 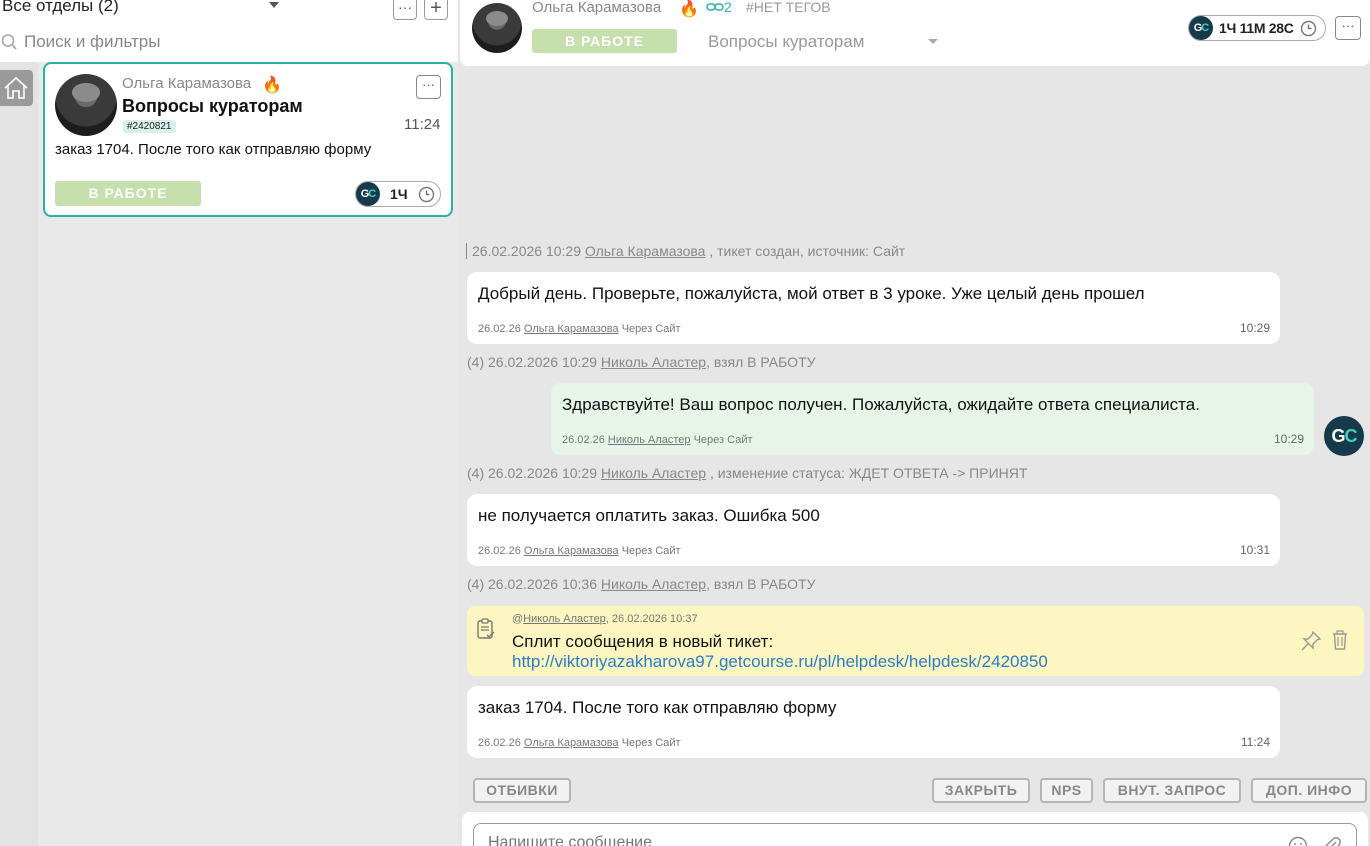 I want to click on ticket-id-badge: #2420821, so click(x=149, y=126).